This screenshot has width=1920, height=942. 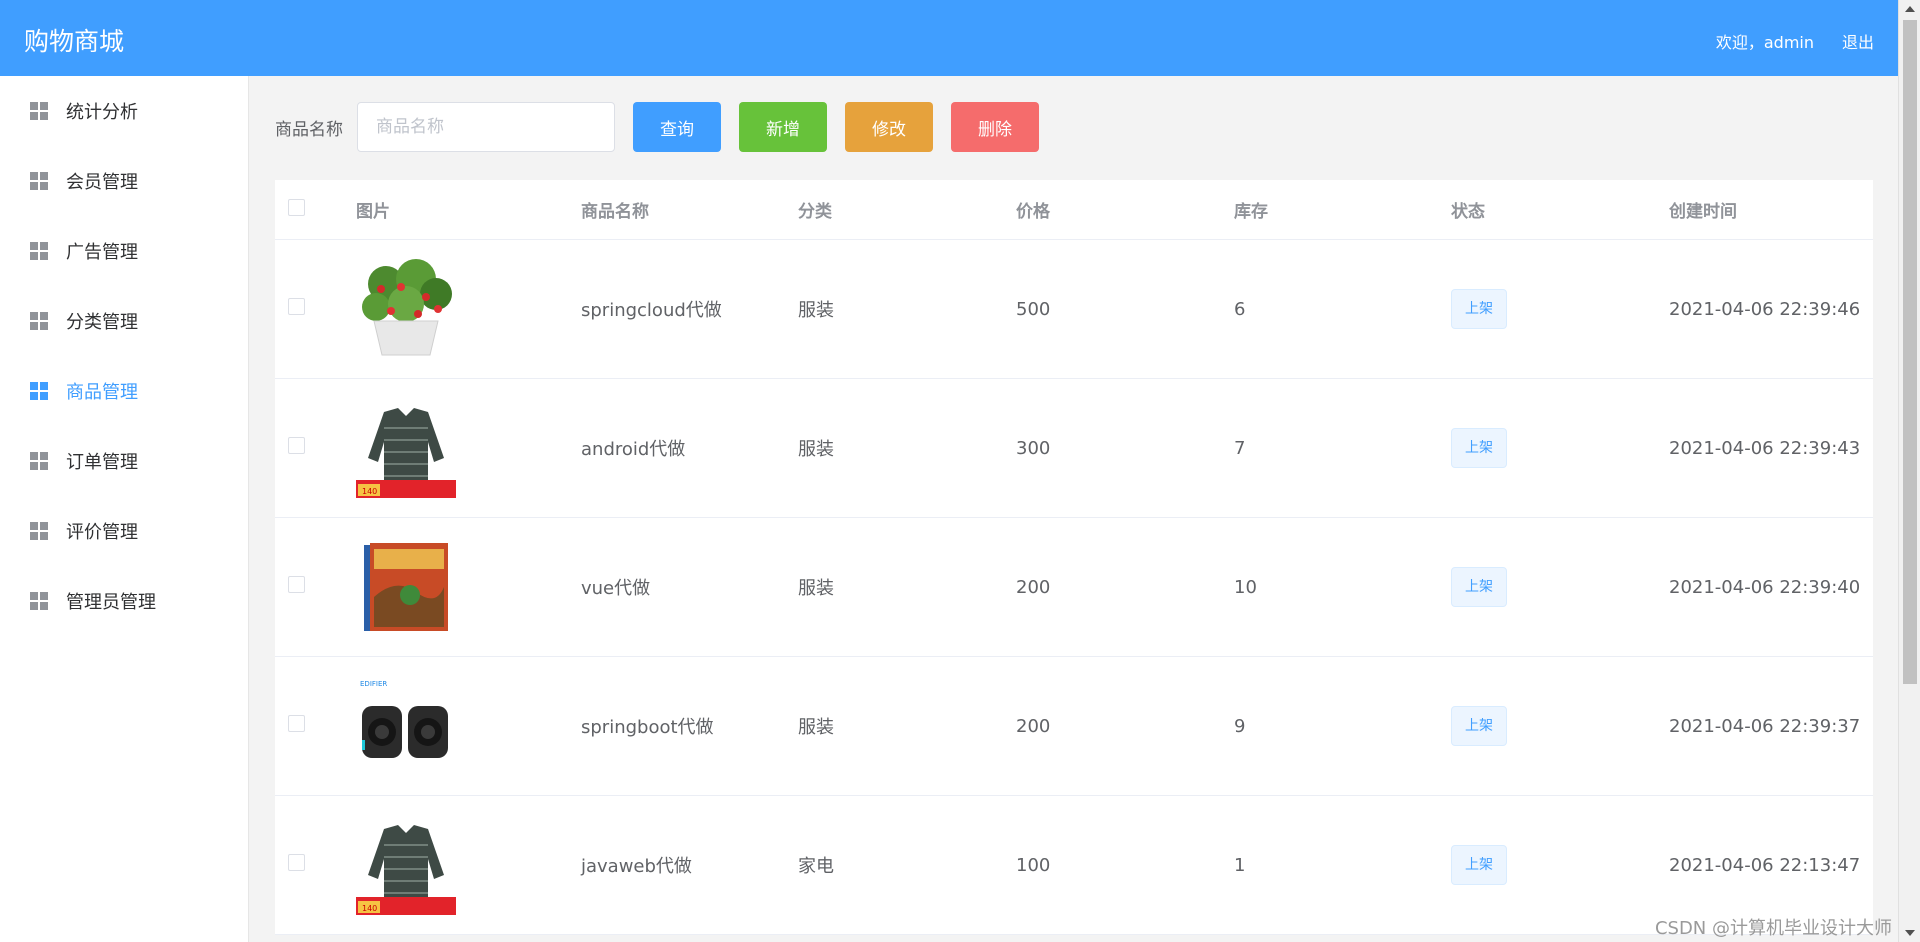 I want to click on sidebar-item-4: 商品管理, so click(x=124, y=391).